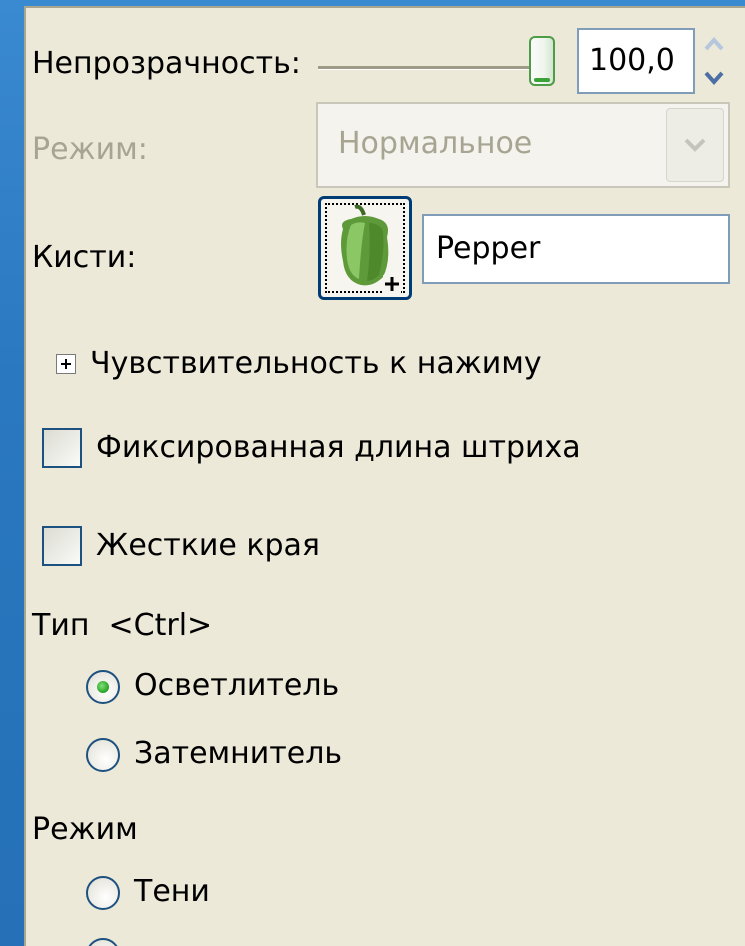 This screenshot has height=946, width=745. Describe the element at coordinates (714, 61) in the screenshot. I see `opacity-spinner` at that location.